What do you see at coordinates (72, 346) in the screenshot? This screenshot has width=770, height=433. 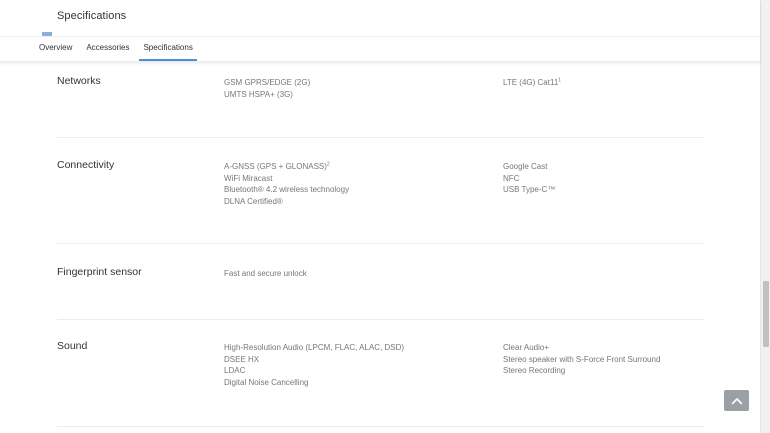 I see `section-title: Sound` at bounding box center [72, 346].